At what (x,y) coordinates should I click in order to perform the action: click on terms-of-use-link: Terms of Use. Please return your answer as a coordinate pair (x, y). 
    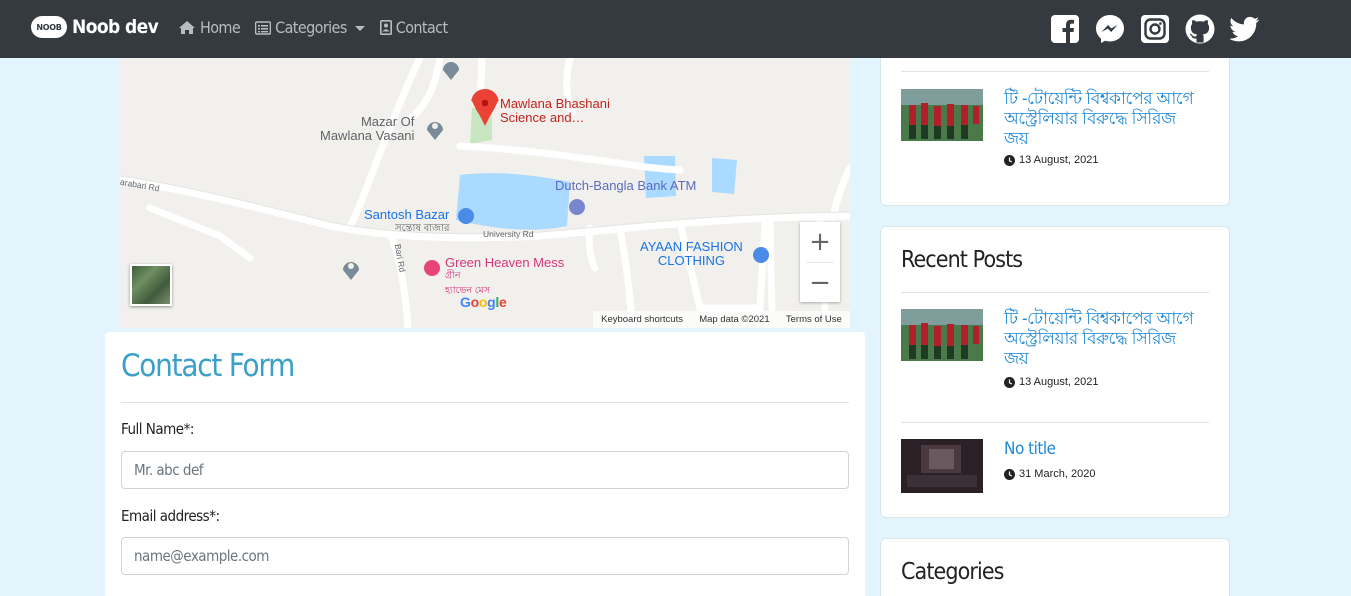
    Looking at the image, I should click on (814, 319).